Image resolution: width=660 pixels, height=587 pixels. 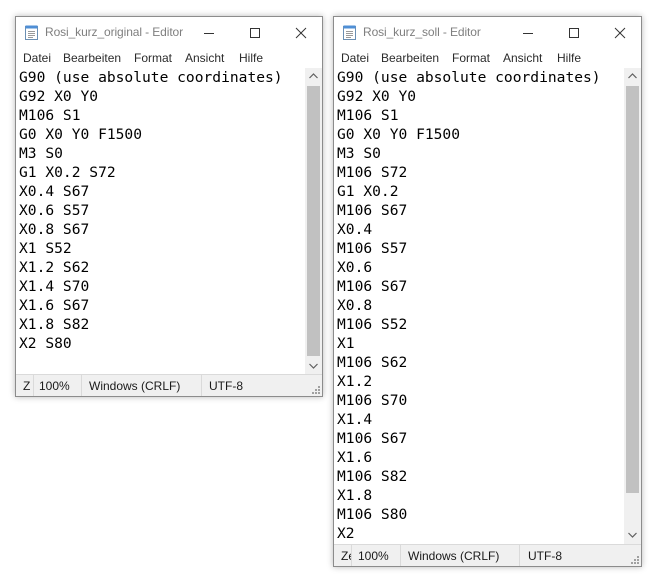 What do you see at coordinates (27, 386) in the screenshot?
I see `status-position: Z` at bounding box center [27, 386].